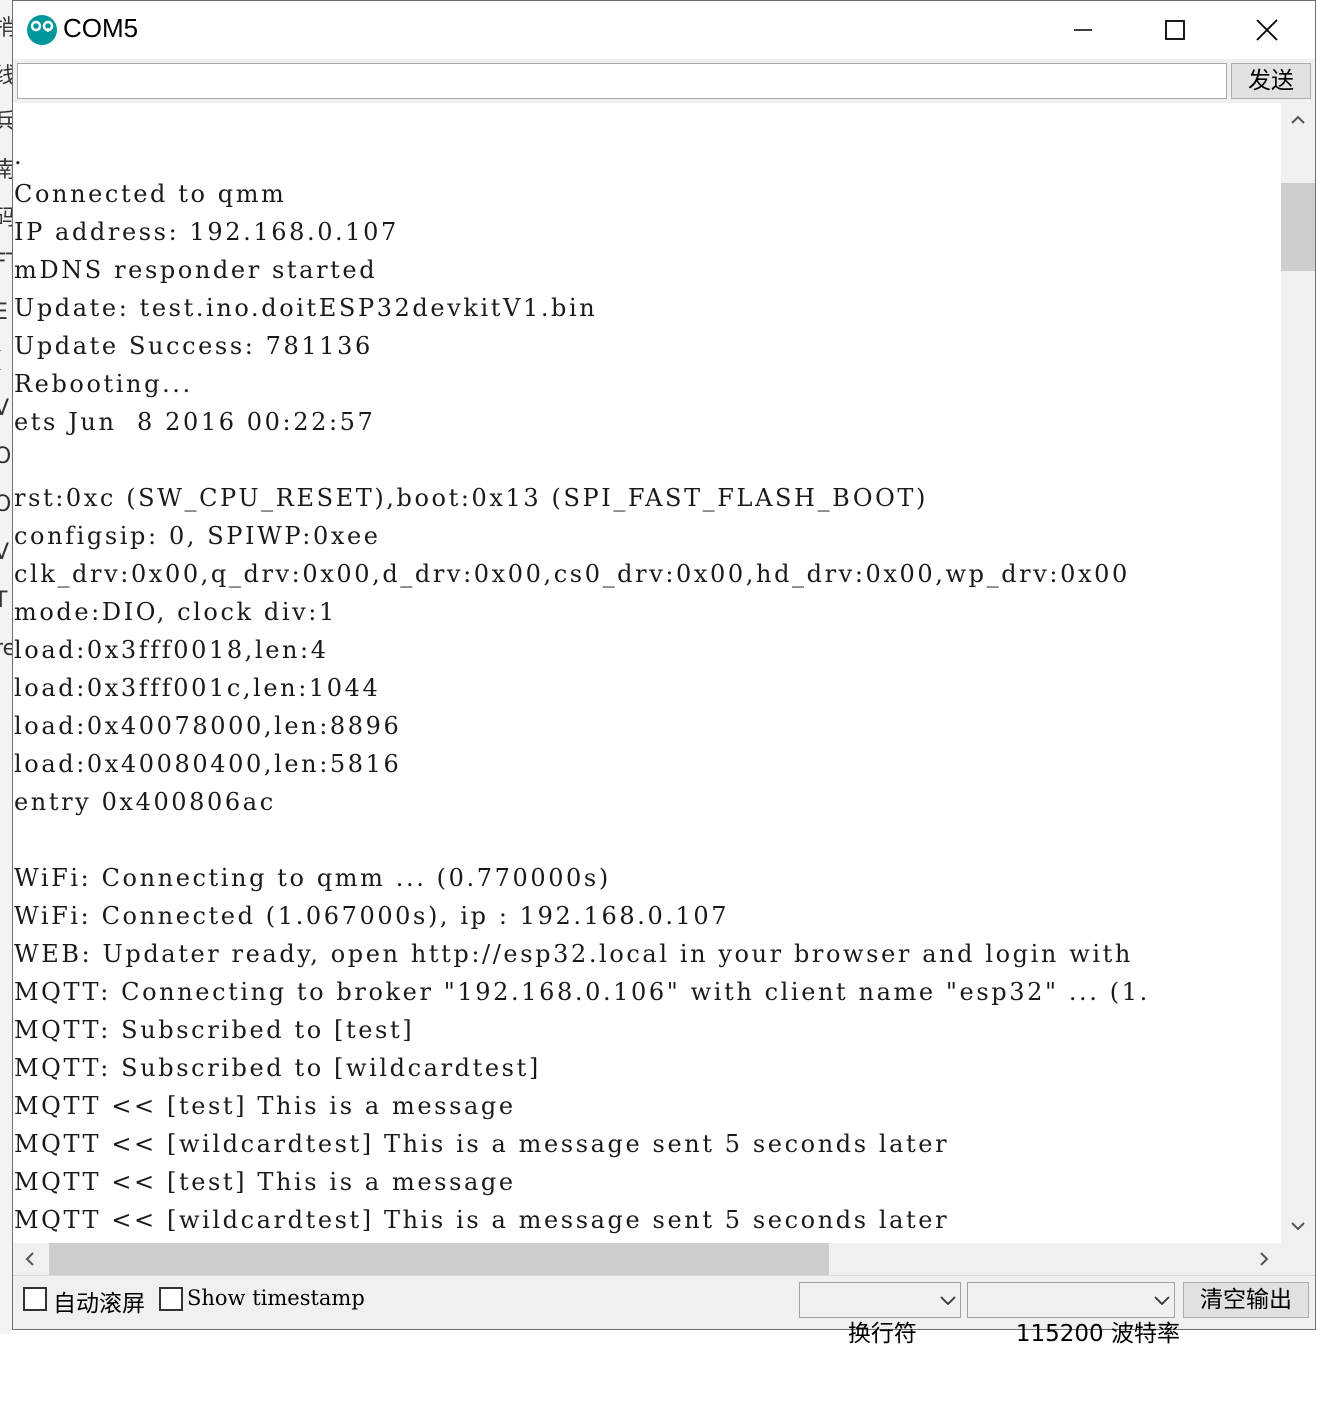 The image size is (1328, 1419). I want to click on output-line: mode:DIO, clock div:1, so click(175, 612).